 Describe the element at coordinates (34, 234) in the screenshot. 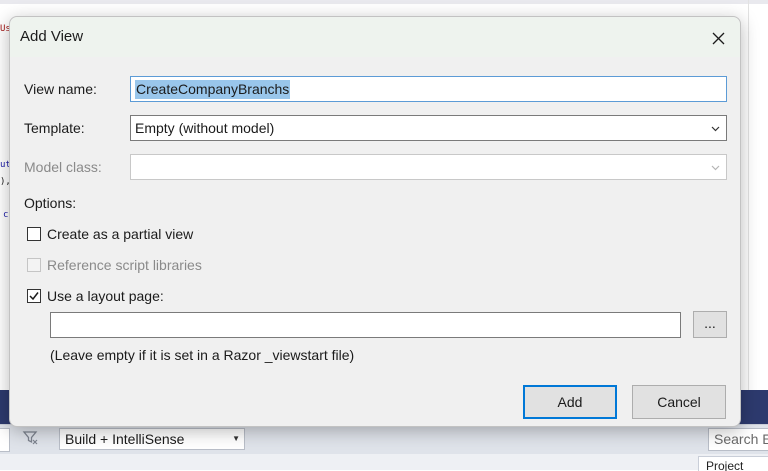

I see `partial-view-checkbox` at that location.